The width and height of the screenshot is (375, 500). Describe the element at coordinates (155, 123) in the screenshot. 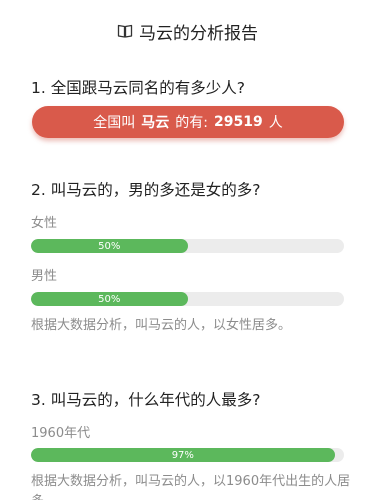

I see `banner-name: 马云` at that location.